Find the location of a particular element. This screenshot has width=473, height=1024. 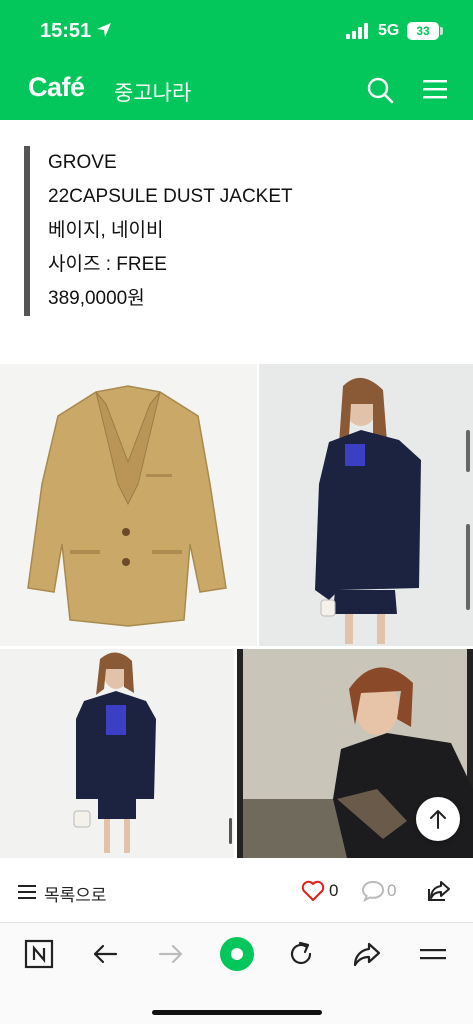

navy-jacket-model-image is located at coordinates (366, 505).